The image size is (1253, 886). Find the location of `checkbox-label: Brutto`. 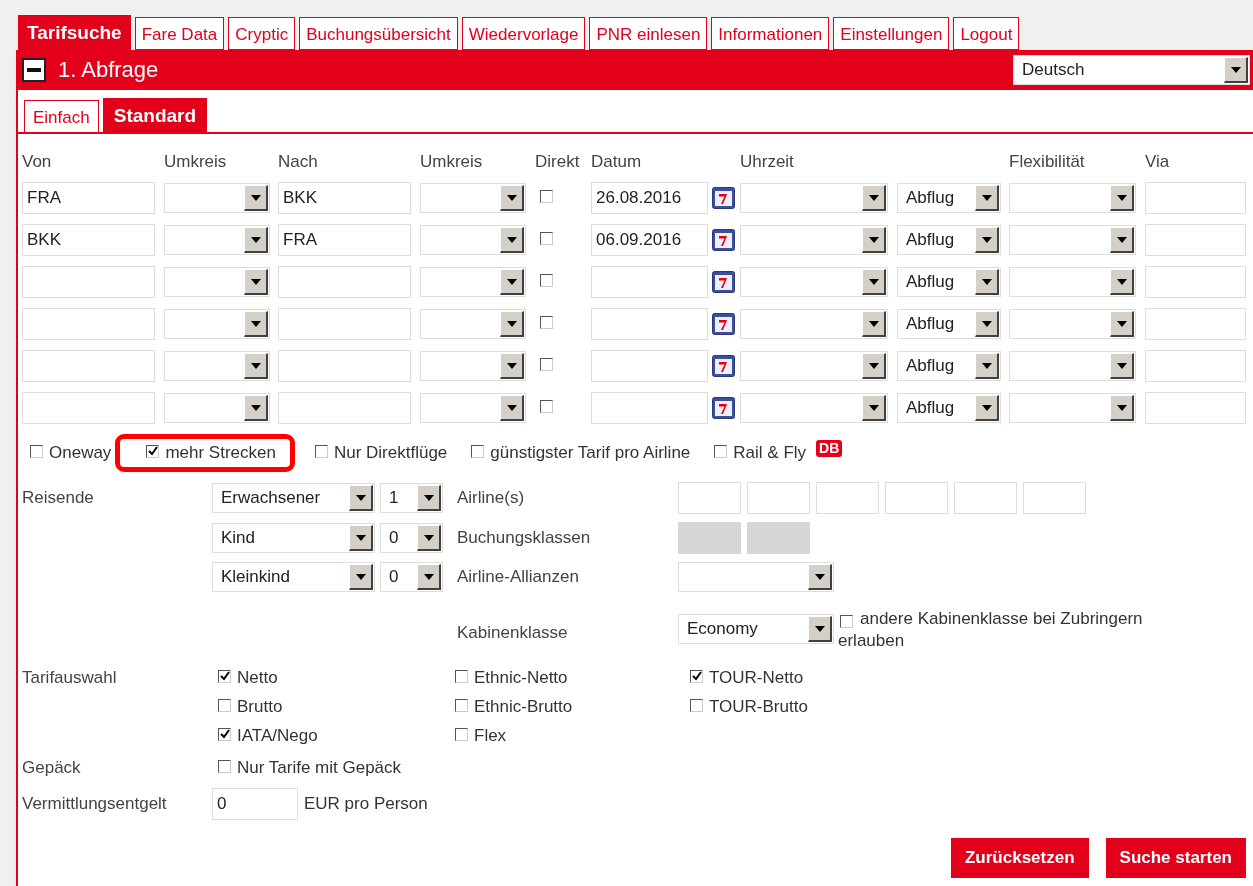

checkbox-label: Brutto is located at coordinates (260, 707).